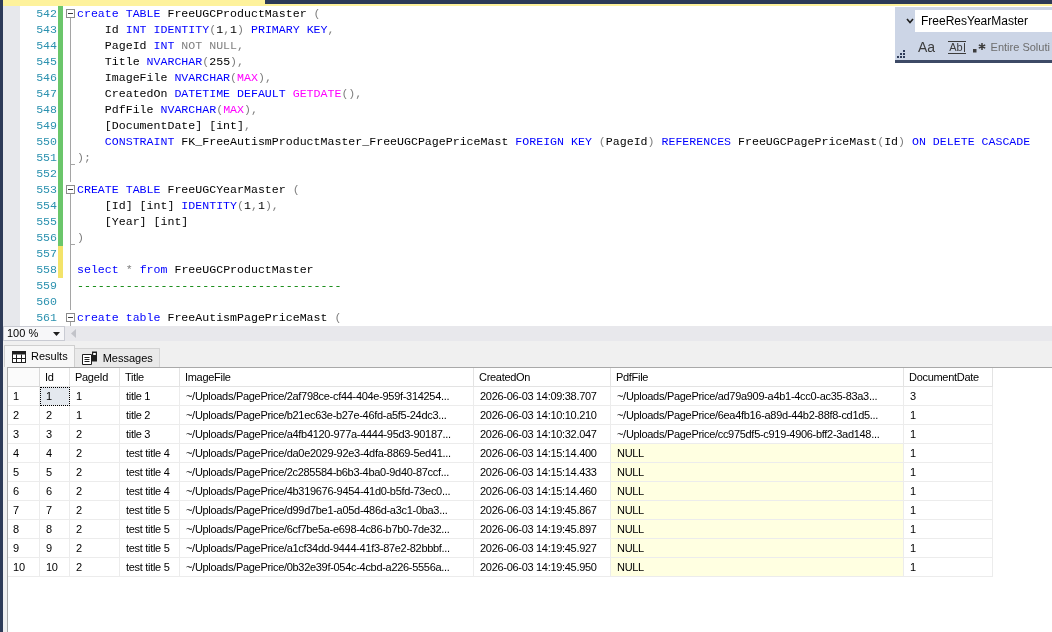 The height and width of the screenshot is (632, 1052). Describe the element at coordinates (46, 110) in the screenshot. I see `line-number: 548` at that location.